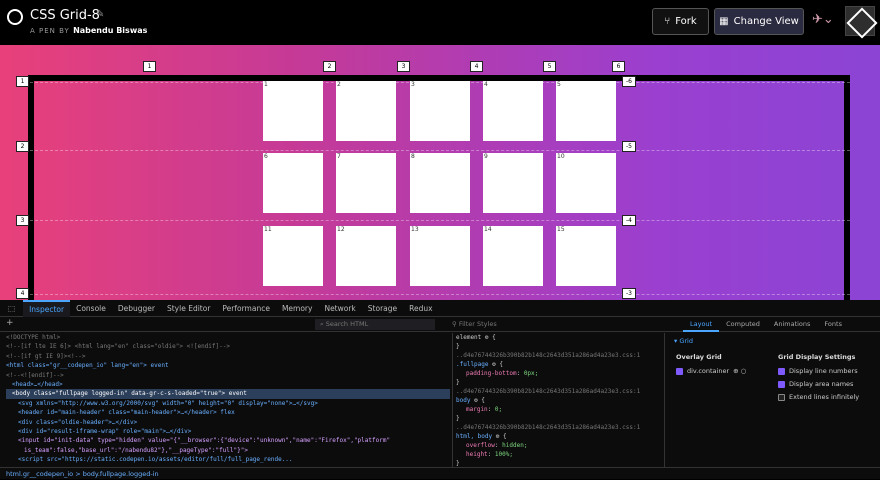 The width and height of the screenshot is (880, 480). I want to click on tab-inspector: Inspector, so click(47, 308).